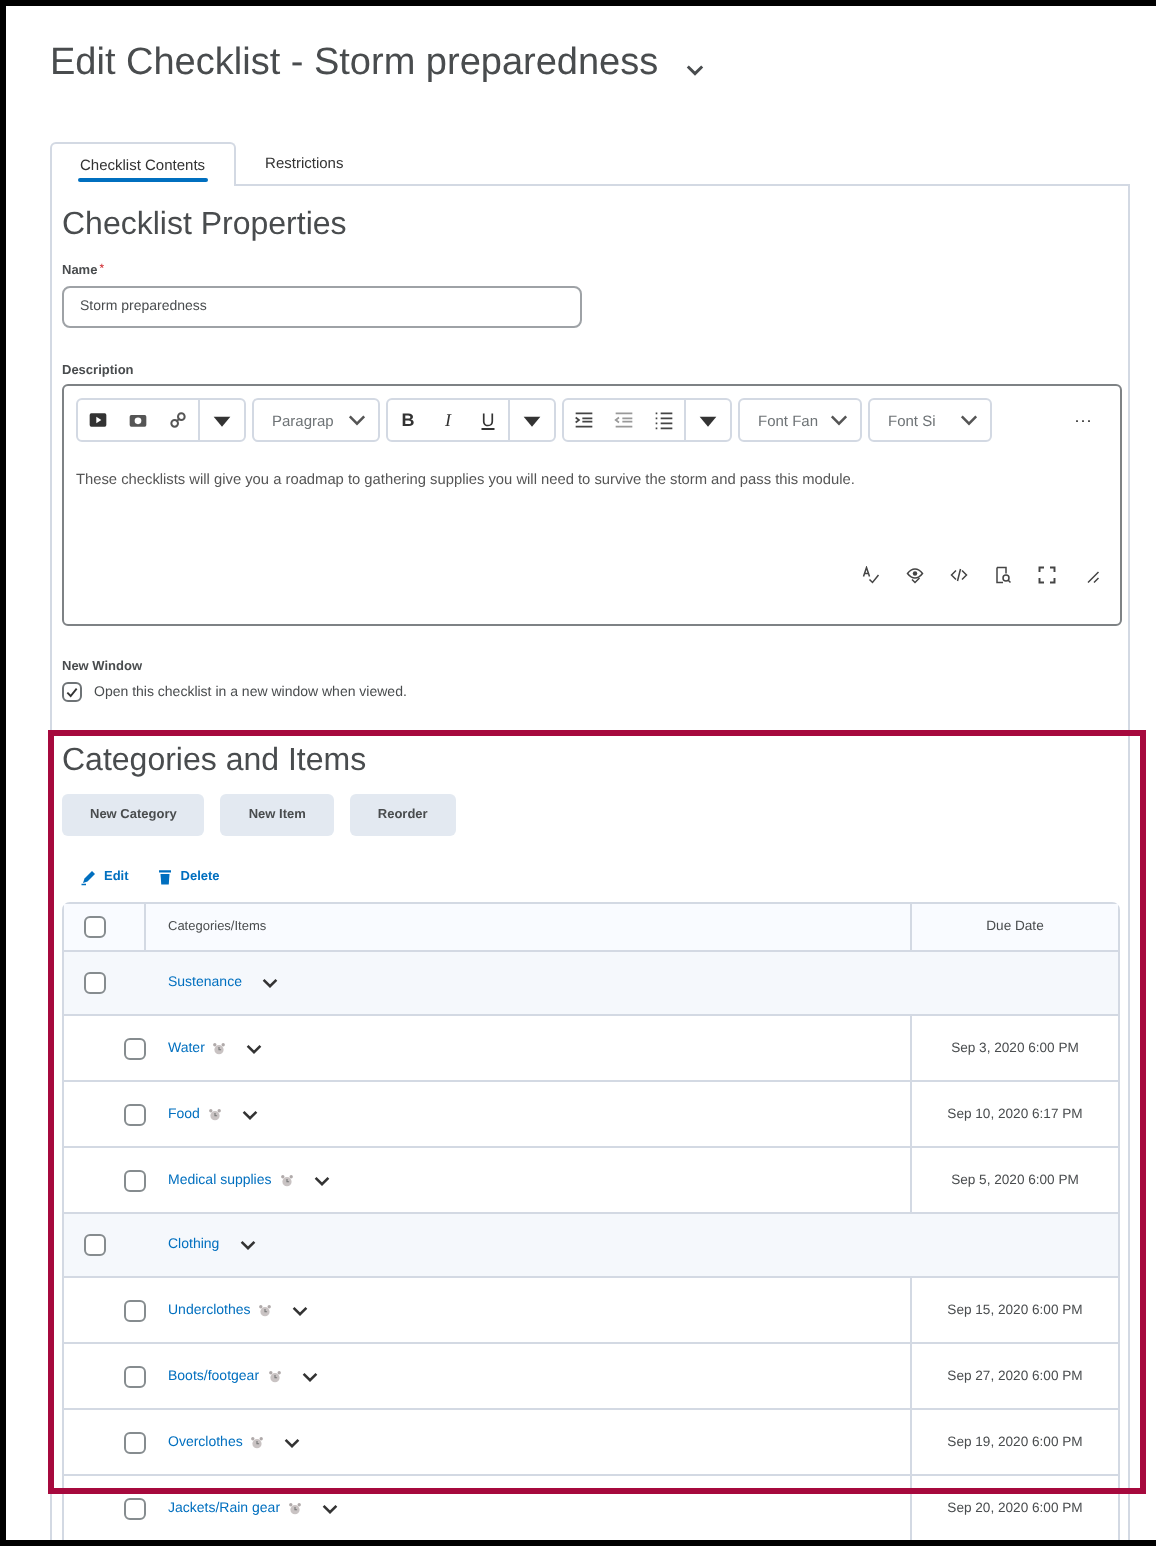 Image resolution: width=1156 pixels, height=1546 pixels. What do you see at coordinates (215, 762) in the screenshot?
I see `section-heading: Categories and Items` at bounding box center [215, 762].